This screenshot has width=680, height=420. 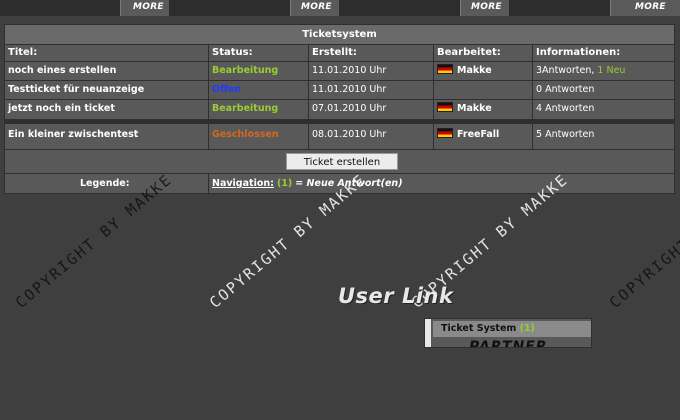 I want to click on panel-title: Ticketsystem, so click(x=339, y=35).